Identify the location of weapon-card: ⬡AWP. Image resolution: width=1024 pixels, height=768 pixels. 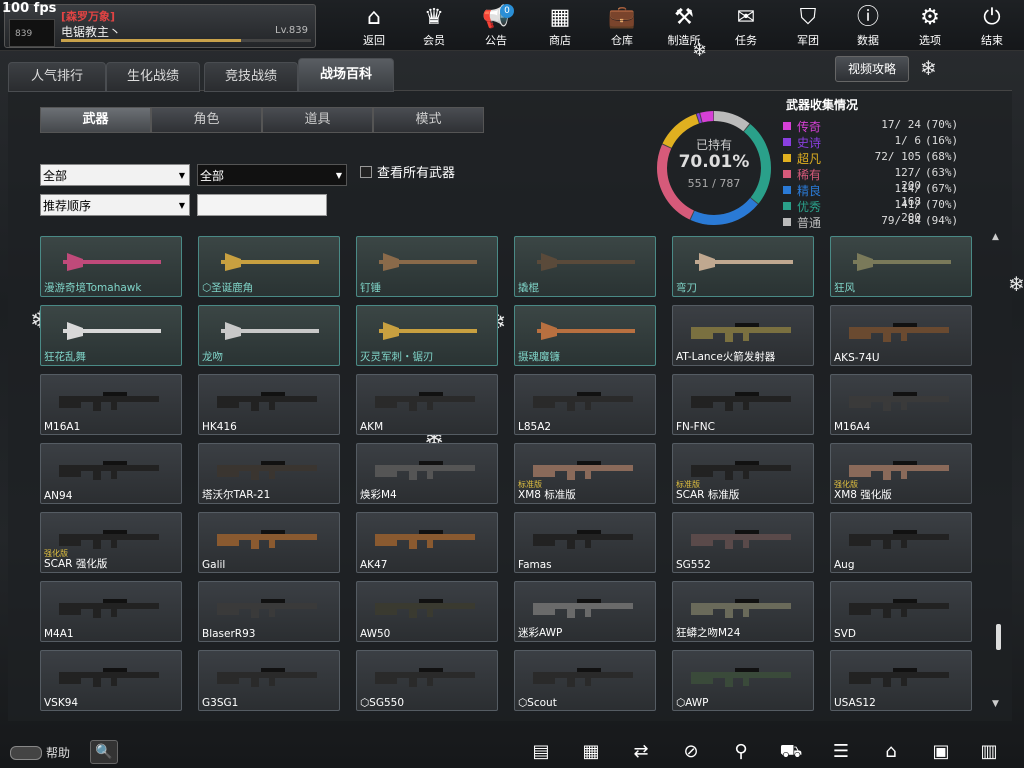
(743, 680).